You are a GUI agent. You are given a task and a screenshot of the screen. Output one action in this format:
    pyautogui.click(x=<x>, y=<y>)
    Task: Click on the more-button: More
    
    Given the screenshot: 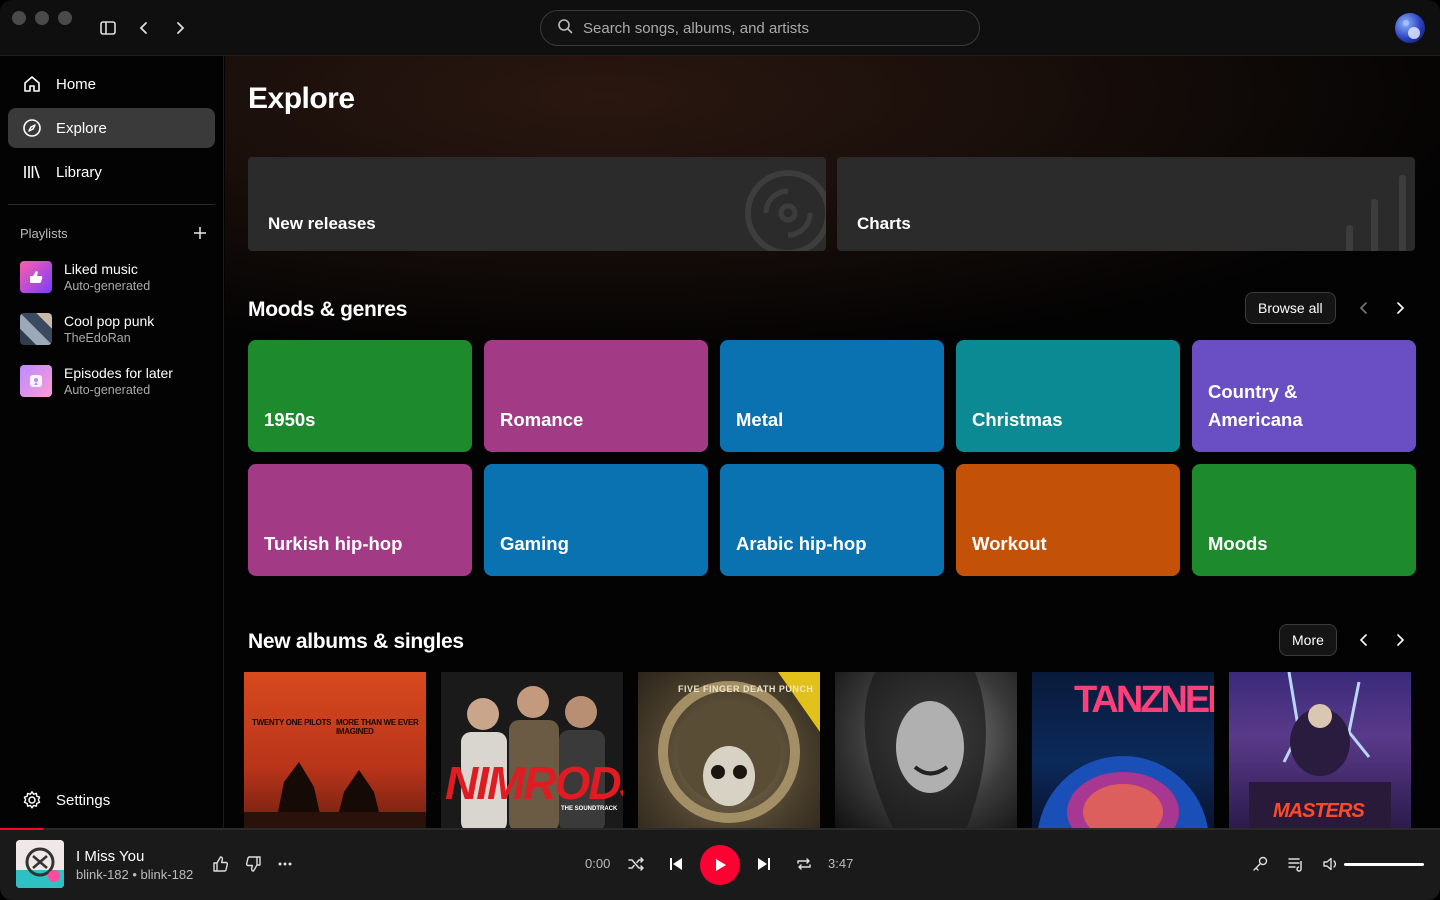 What is the action you would take?
    pyautogui.click(x=1308, y=640)
    